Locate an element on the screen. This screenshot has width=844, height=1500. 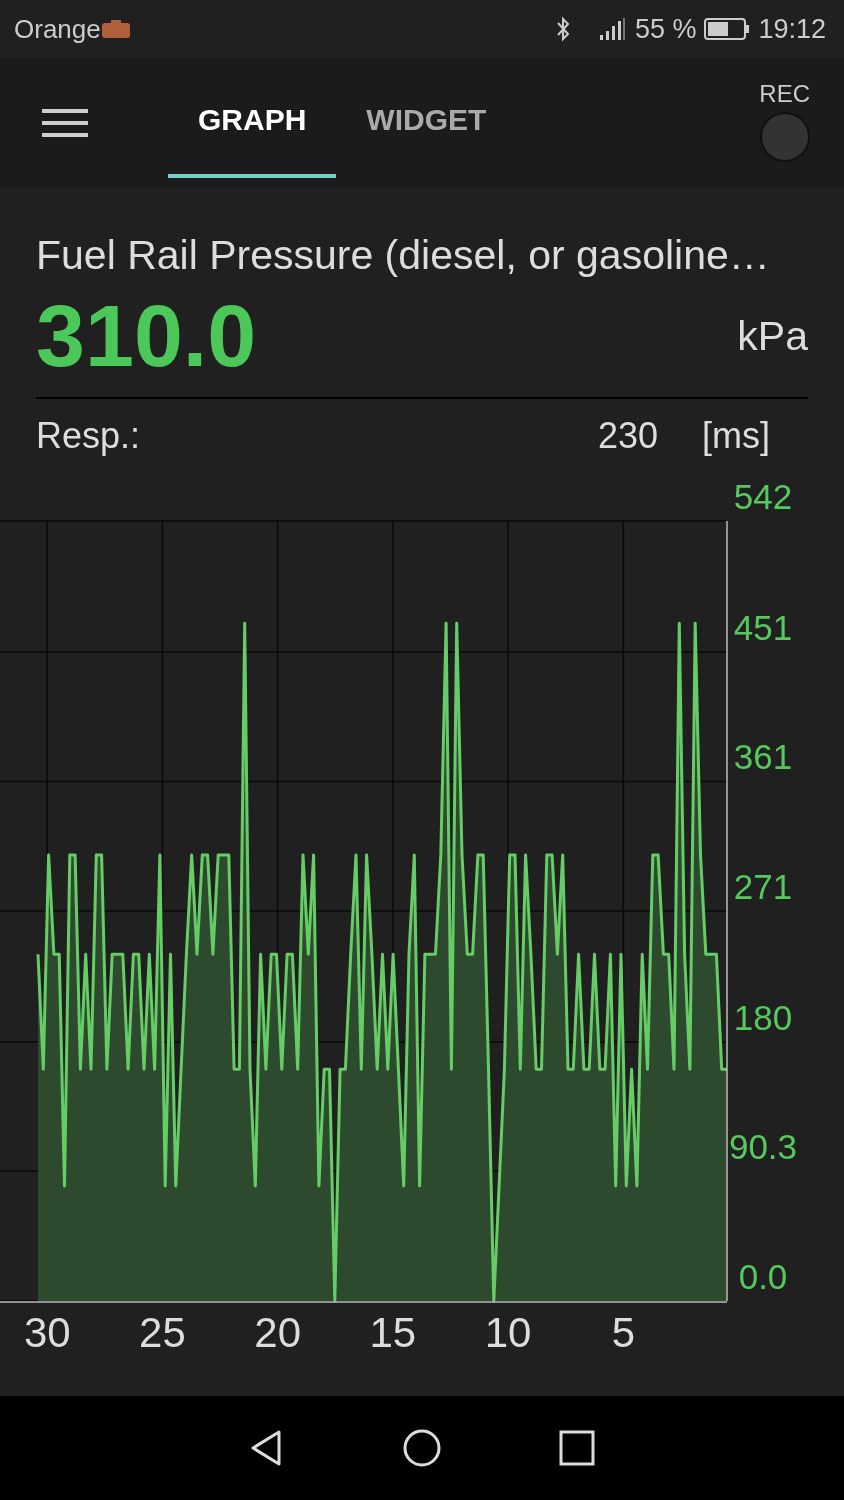
x-axis-label: 20 is located at coordinates (277, 1328).